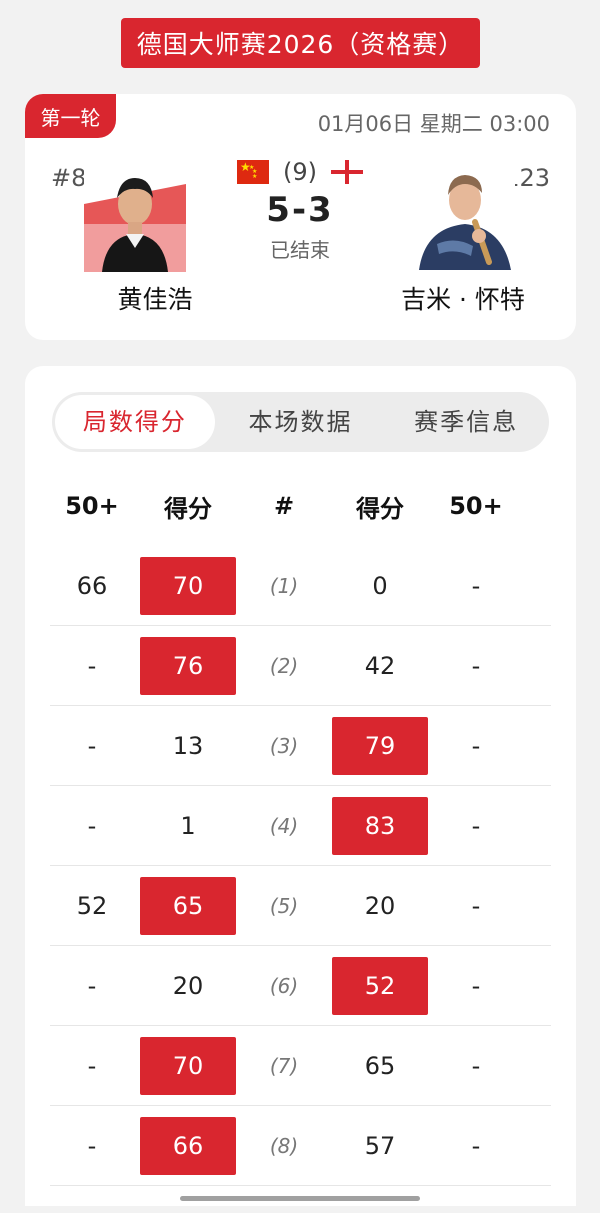 The image size is (600, 1213). I want to click on header-frame-number: #, so click(284, 506).